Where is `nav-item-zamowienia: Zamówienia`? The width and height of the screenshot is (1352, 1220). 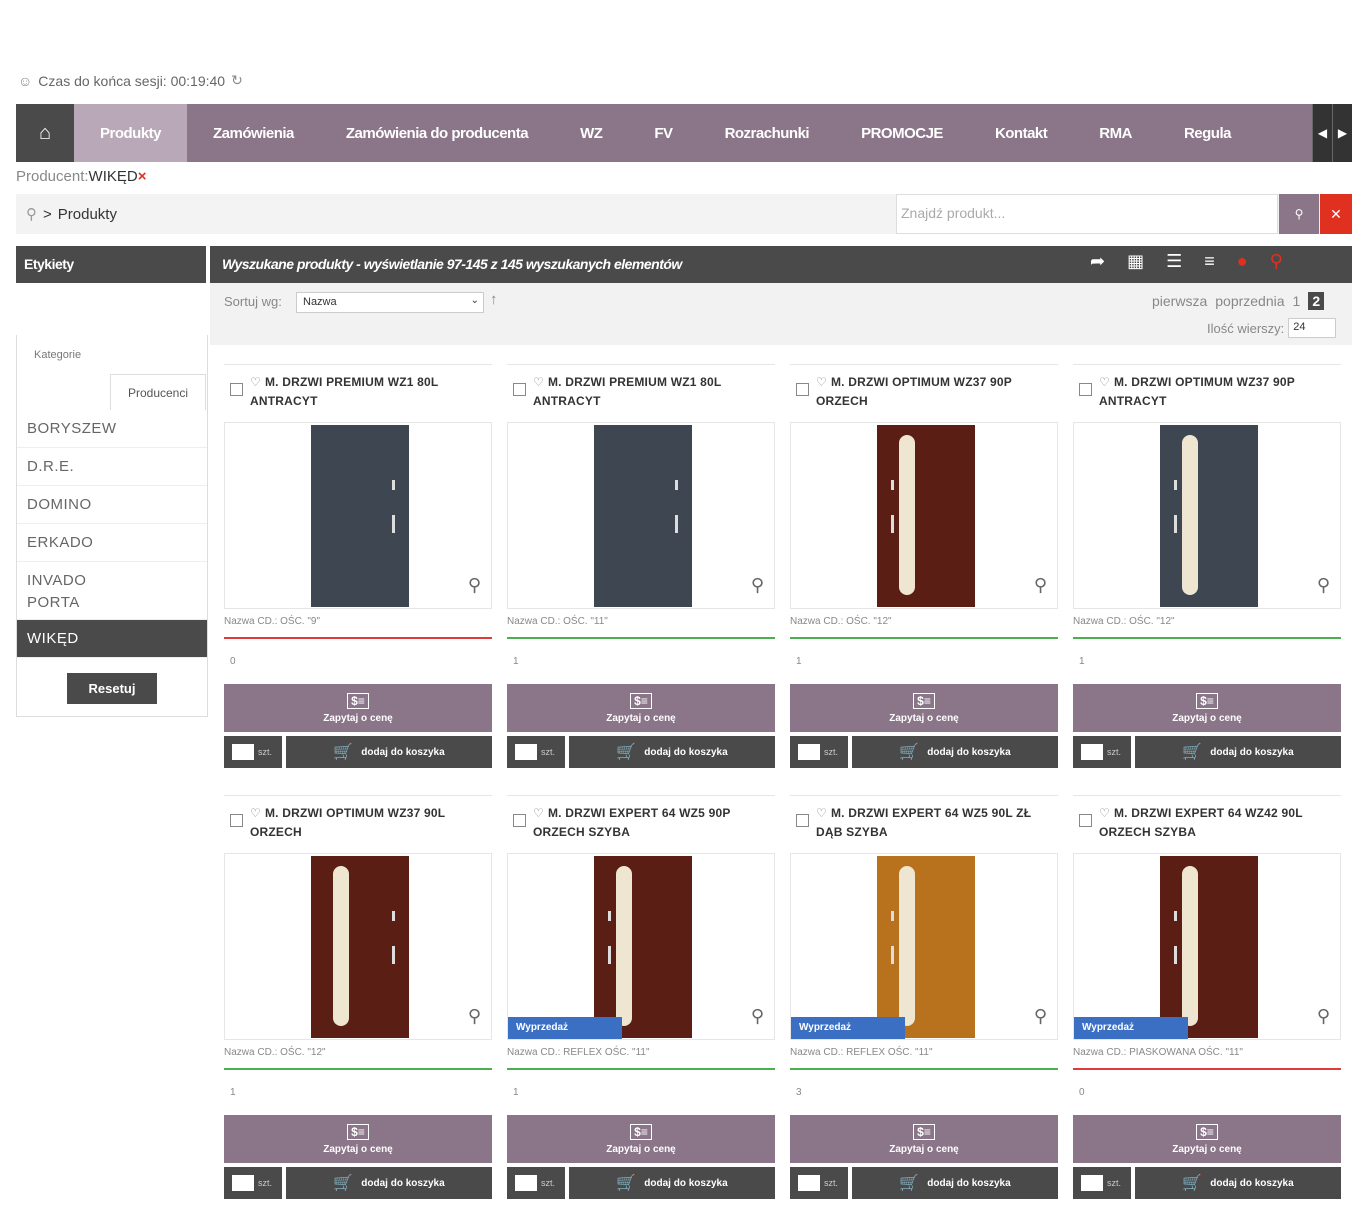
nav-item-zamowienia: Zamówienia is located at coordinates (253, 133).